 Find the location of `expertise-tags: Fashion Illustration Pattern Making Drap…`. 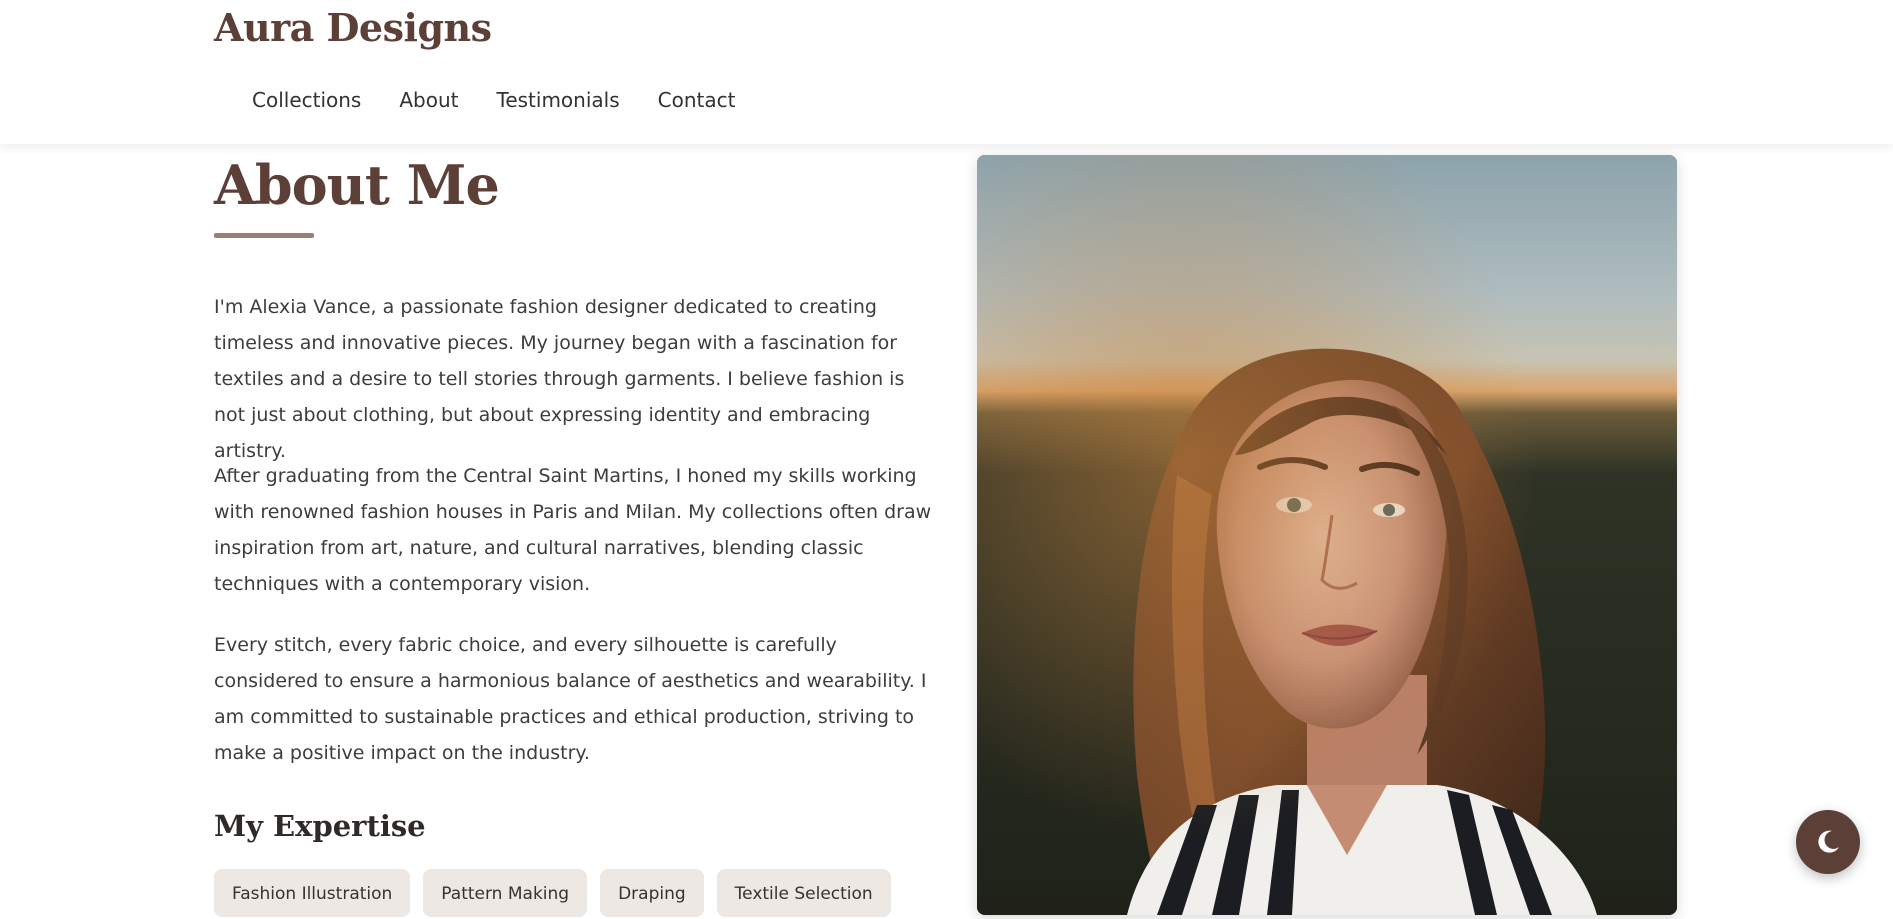

expertise-tags: Fashion Illustration Pattern Making Drap… is located at coordinates (552, 893).